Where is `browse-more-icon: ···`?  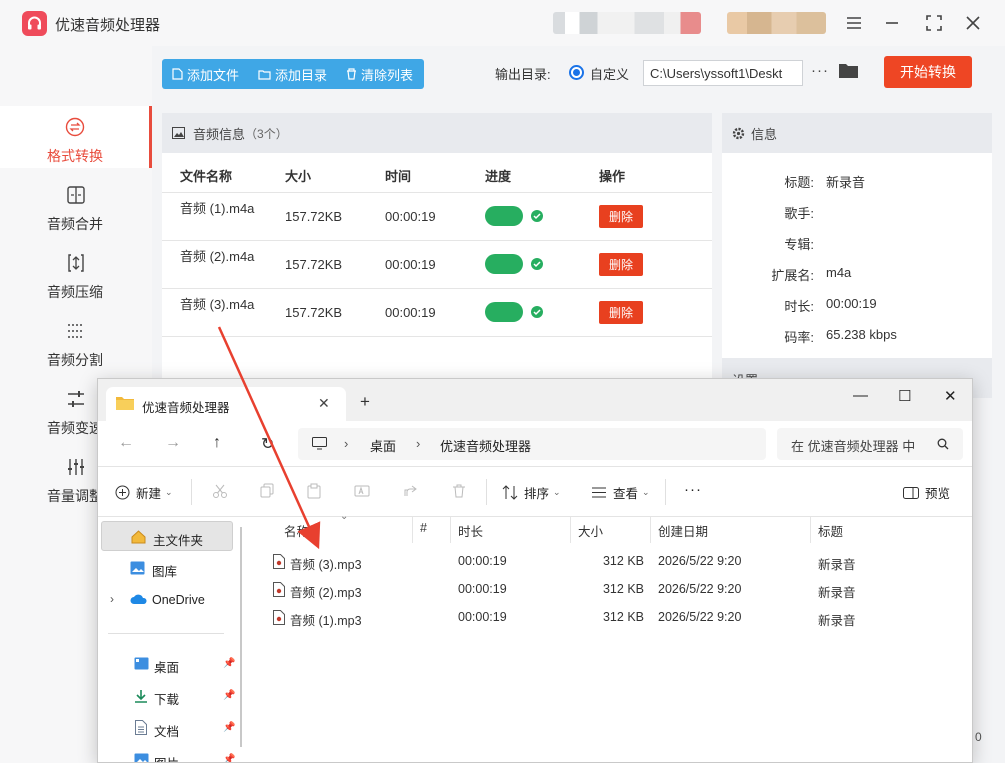 browse-more-icon: ··· is located at coordinates (820, 70).